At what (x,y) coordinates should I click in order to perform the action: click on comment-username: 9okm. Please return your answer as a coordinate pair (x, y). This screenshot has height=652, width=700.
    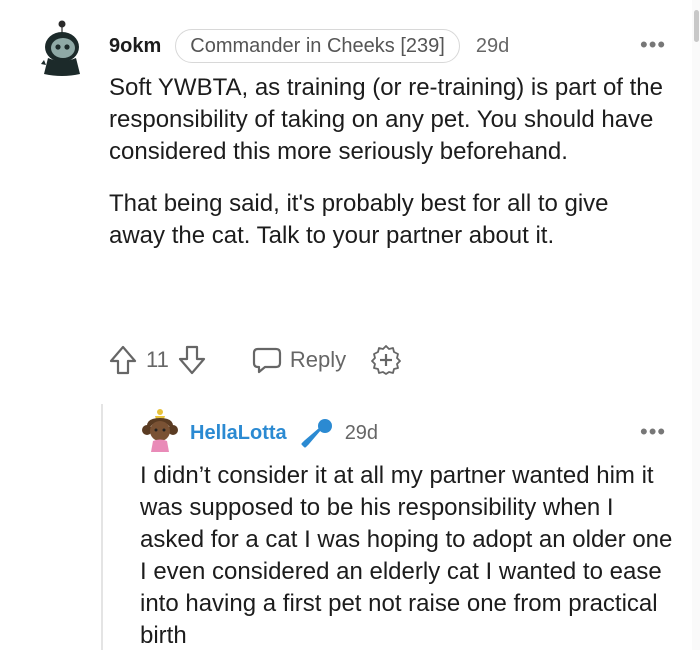
    Looking at the image, I should click on (135, 46).